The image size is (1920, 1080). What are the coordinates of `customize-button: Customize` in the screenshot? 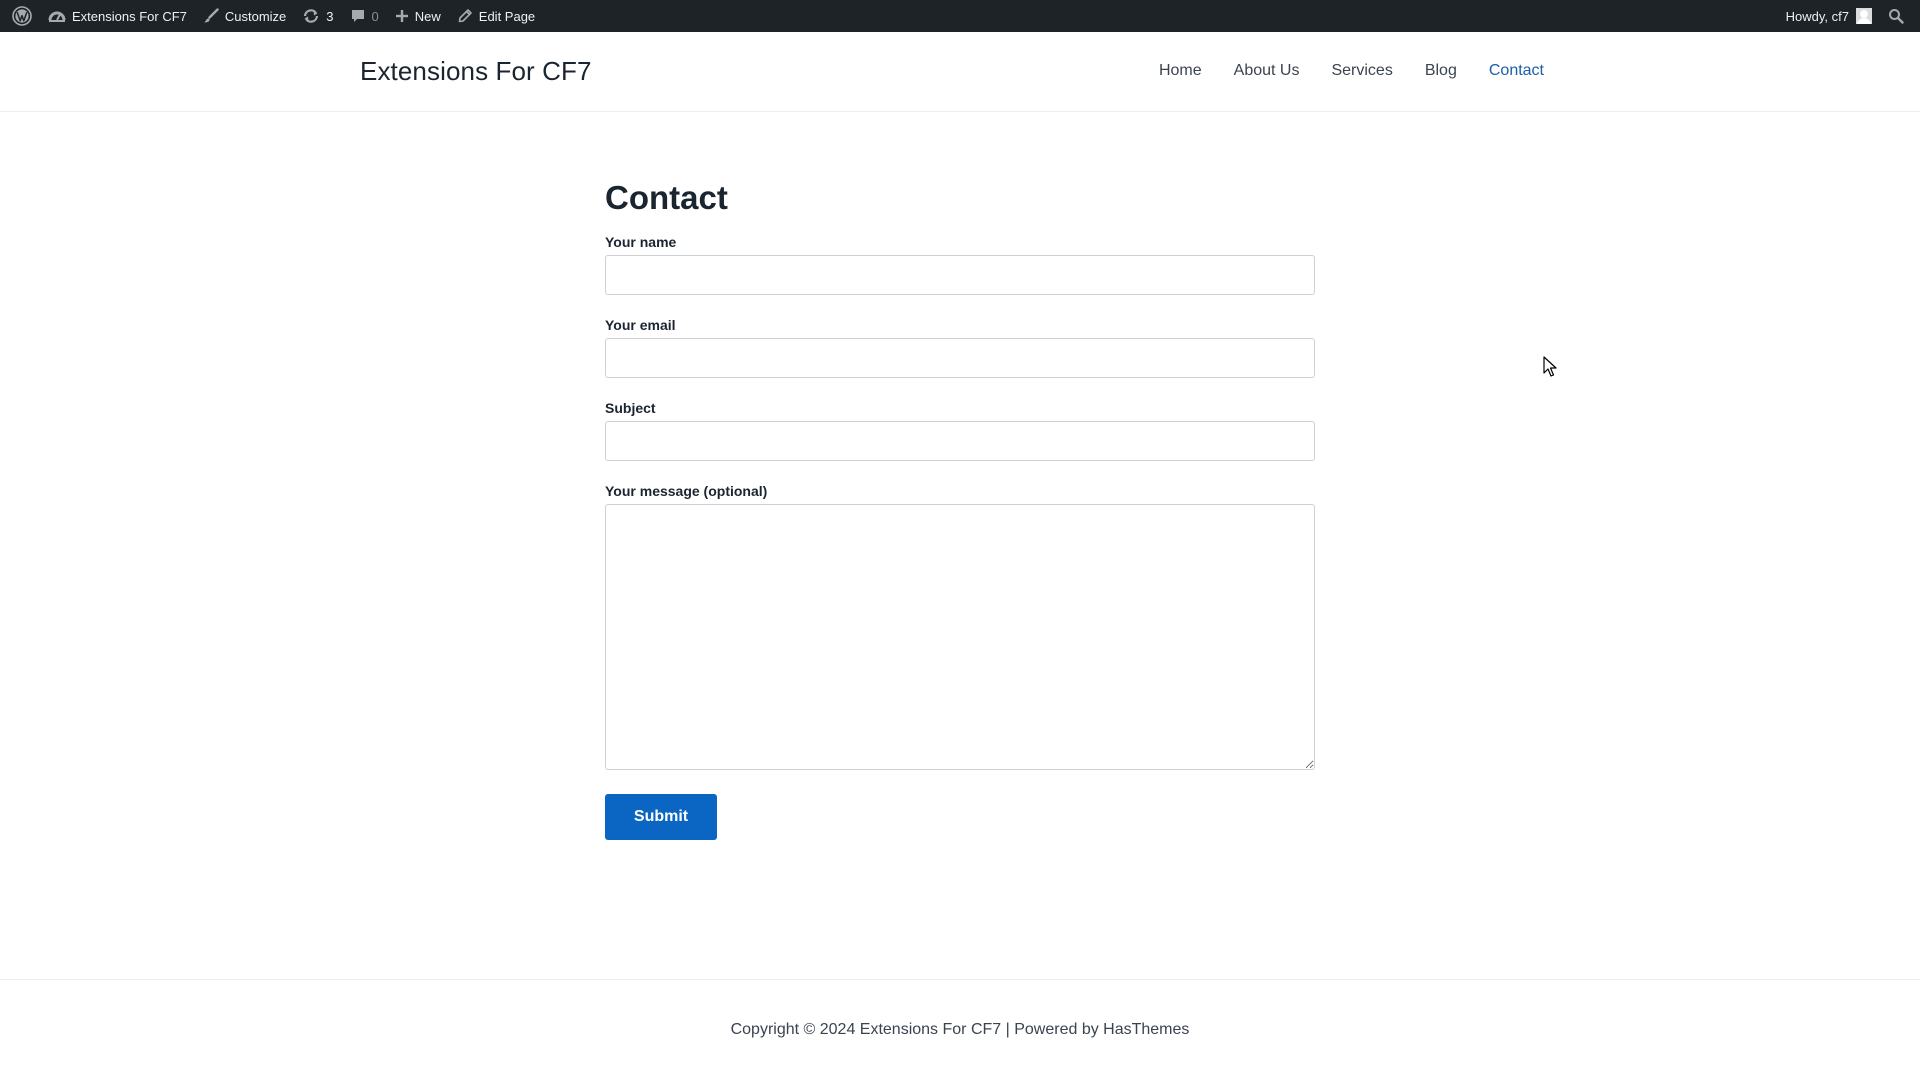 It's located at (244, 16).